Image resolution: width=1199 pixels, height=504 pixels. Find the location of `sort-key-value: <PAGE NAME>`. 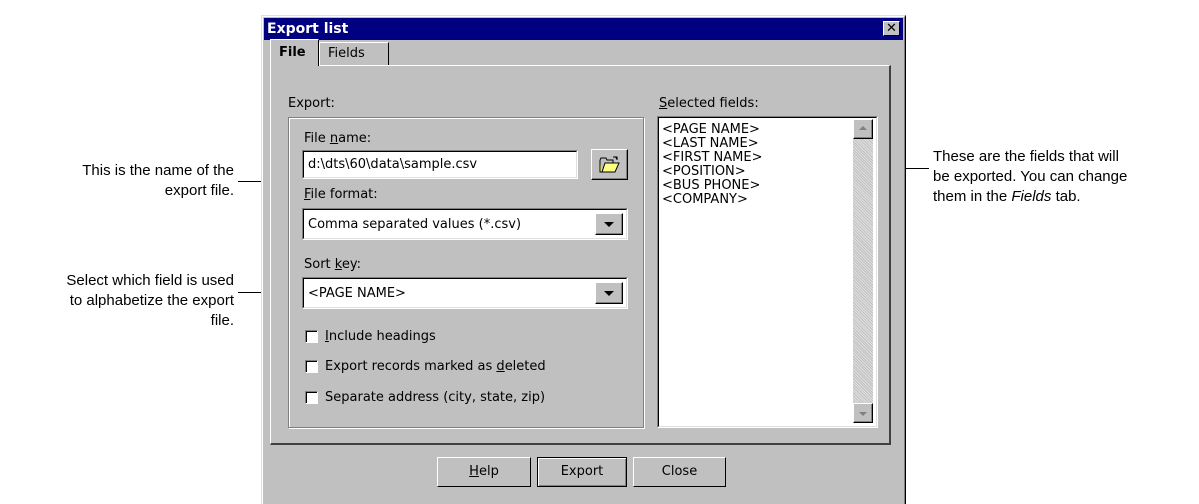

sort-key-value: <PAGE NAME> is located at coordinates (357, 293).